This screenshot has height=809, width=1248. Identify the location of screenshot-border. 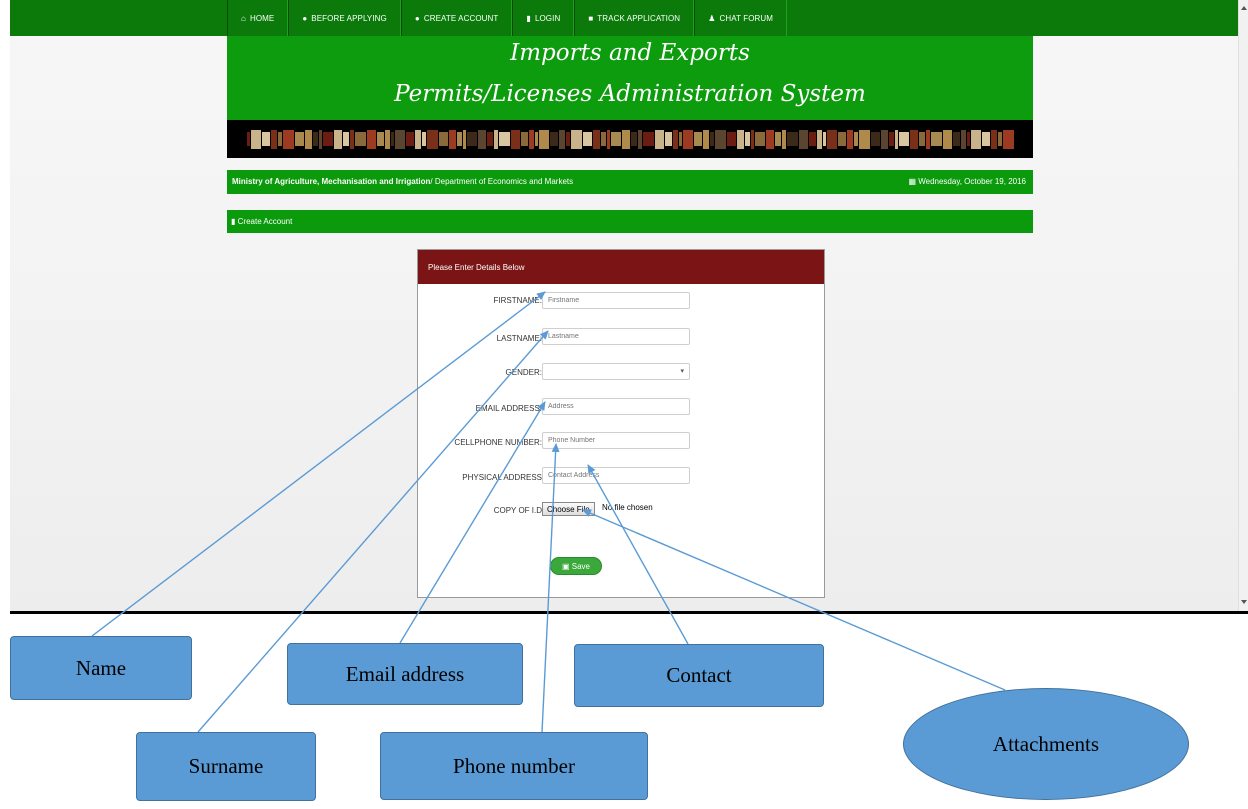
(629, 612).